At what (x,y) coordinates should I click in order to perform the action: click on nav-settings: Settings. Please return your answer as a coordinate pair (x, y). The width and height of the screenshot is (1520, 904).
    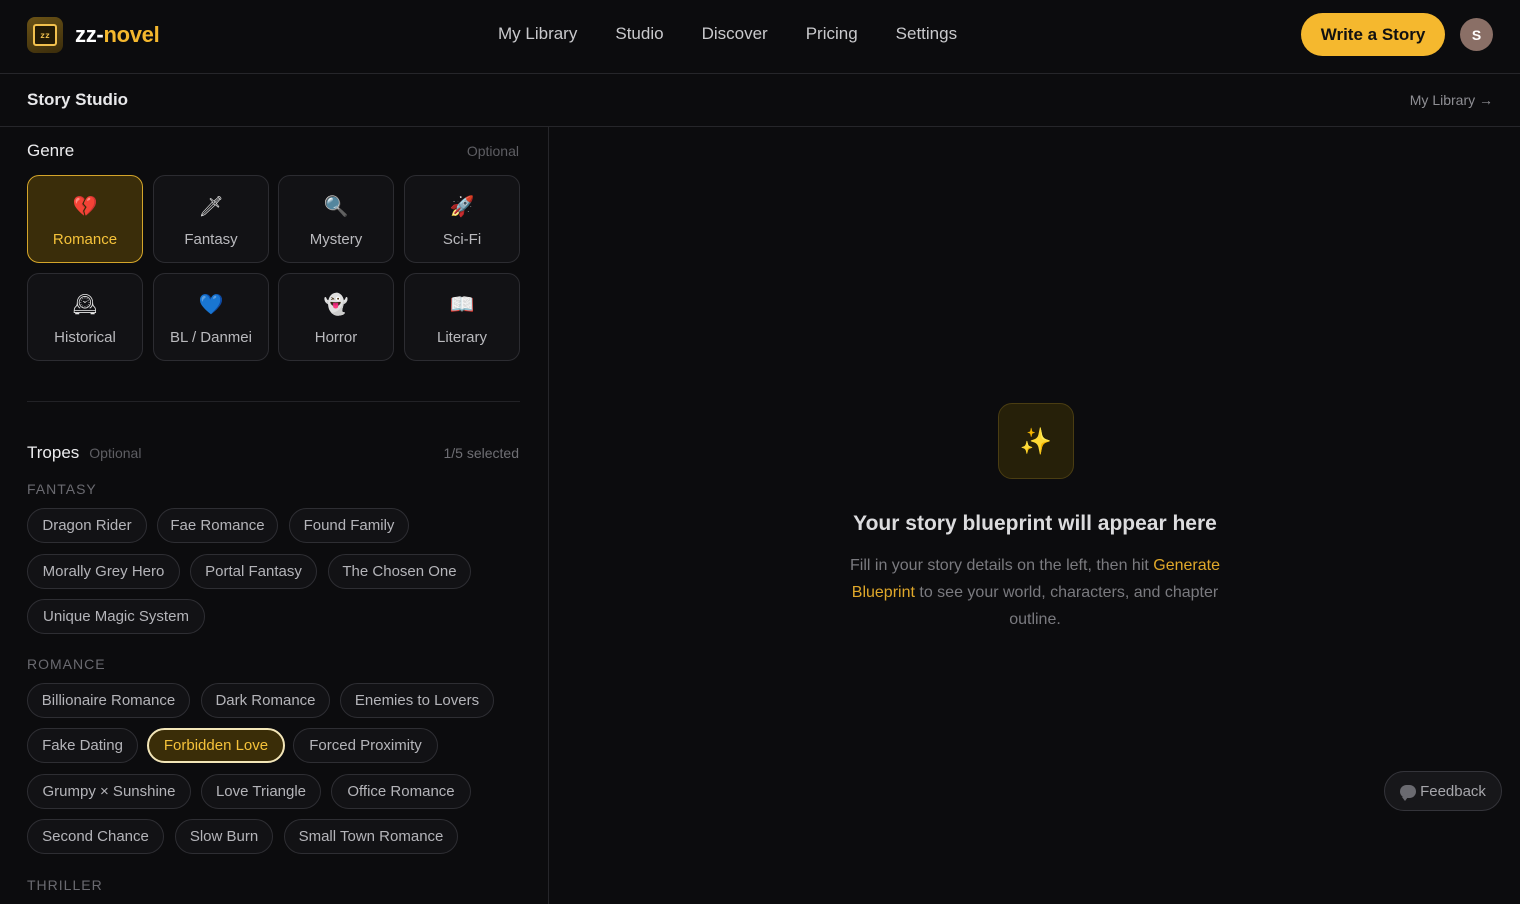
    Looking at the image, I should click on (926, 34).